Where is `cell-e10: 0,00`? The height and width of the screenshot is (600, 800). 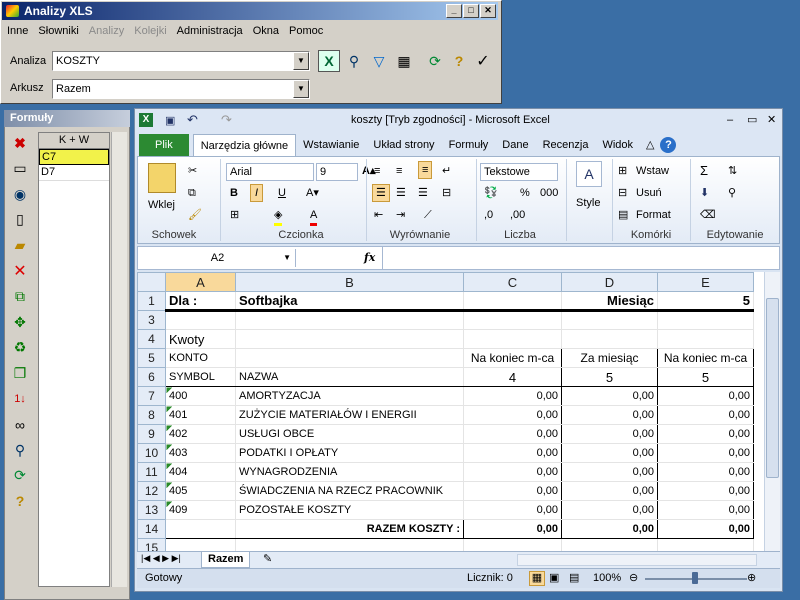
cell-e10: 0,00 is located at coordinates (705, 453).